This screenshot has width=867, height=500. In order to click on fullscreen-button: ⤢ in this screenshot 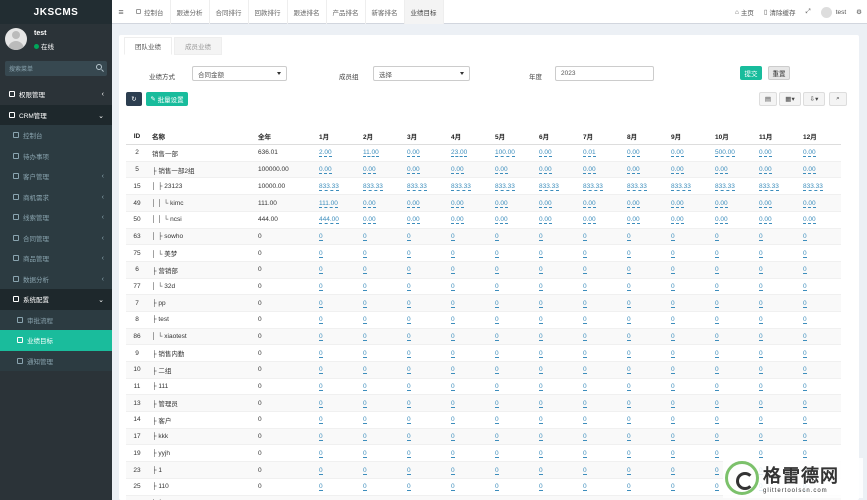, I will do `click(807, 12)`.